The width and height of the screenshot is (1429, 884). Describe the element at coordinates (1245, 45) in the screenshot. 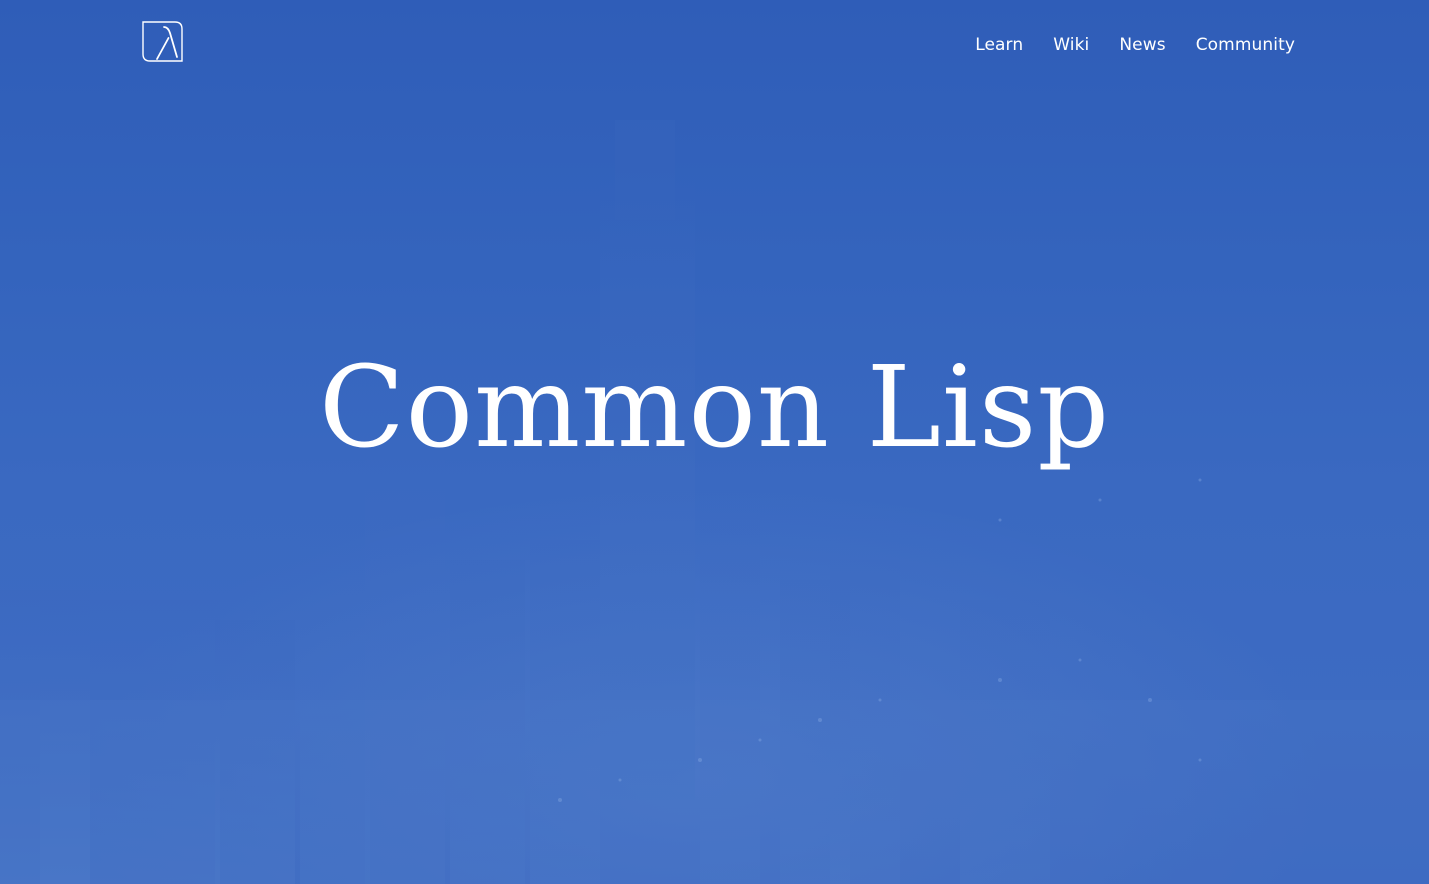

I see `nav-community: Community` at that location.